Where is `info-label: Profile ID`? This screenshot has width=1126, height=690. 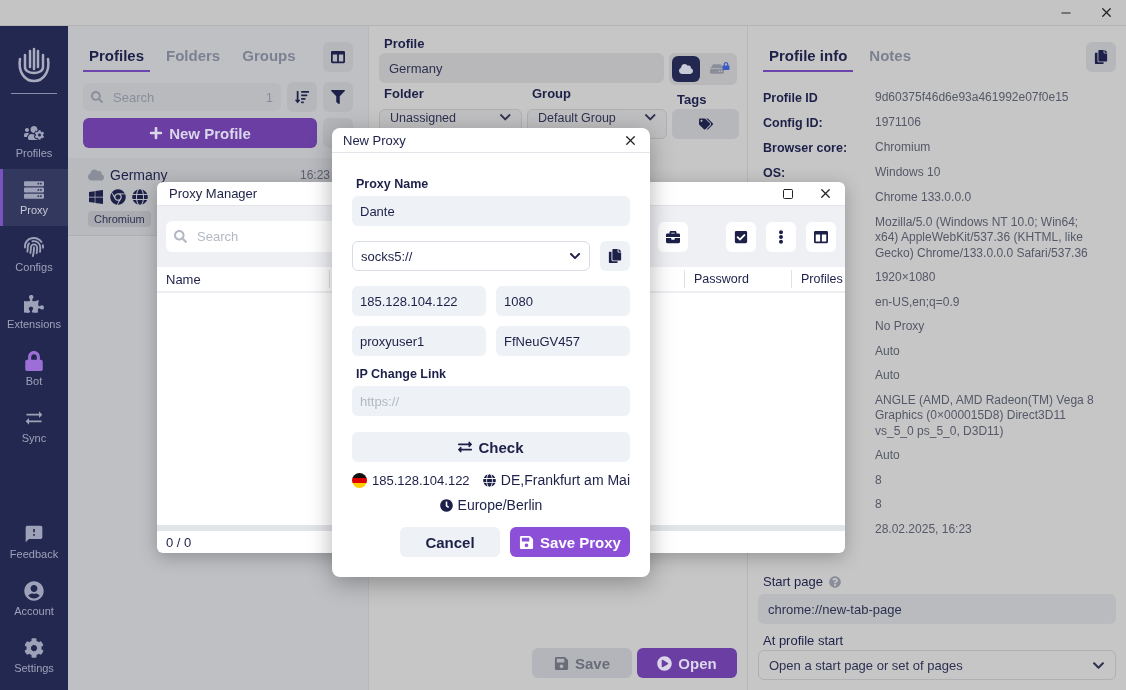 info-label: Profile ID is located at coordinates (791, 98).